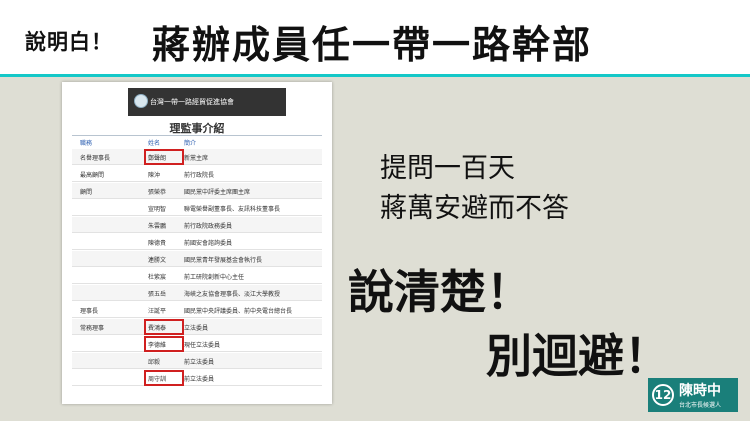 This screenshot has height=421, width=750. I want to click on row-name: 杜紫宸, so click(157, 277).